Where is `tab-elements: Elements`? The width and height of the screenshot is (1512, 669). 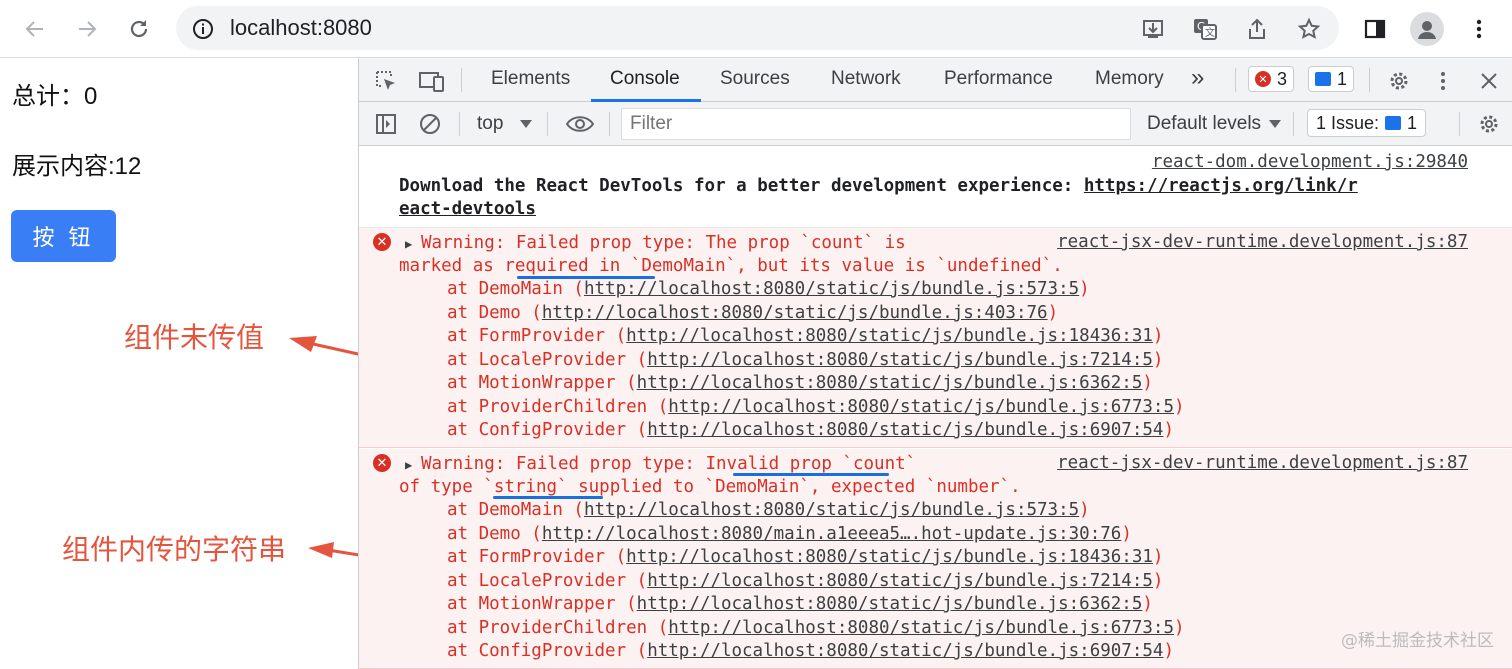 tab-elements: Elements is located at coordinates (530, 79).